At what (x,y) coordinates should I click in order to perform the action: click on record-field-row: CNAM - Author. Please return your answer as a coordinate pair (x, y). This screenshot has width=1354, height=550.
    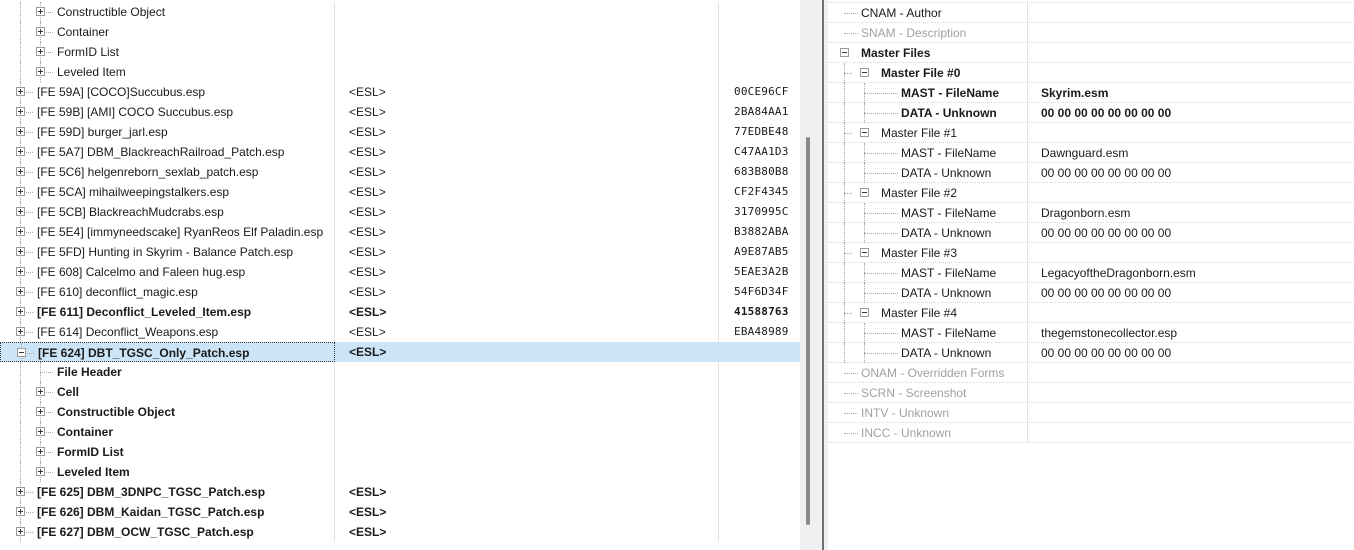
    Looking at the image, I should click on (1091, 13).